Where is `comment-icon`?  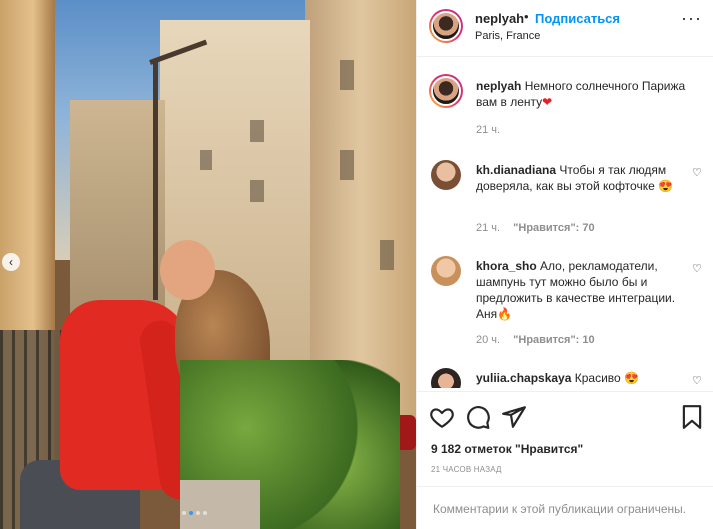
comment-icon is located at coordinates (478, 417).